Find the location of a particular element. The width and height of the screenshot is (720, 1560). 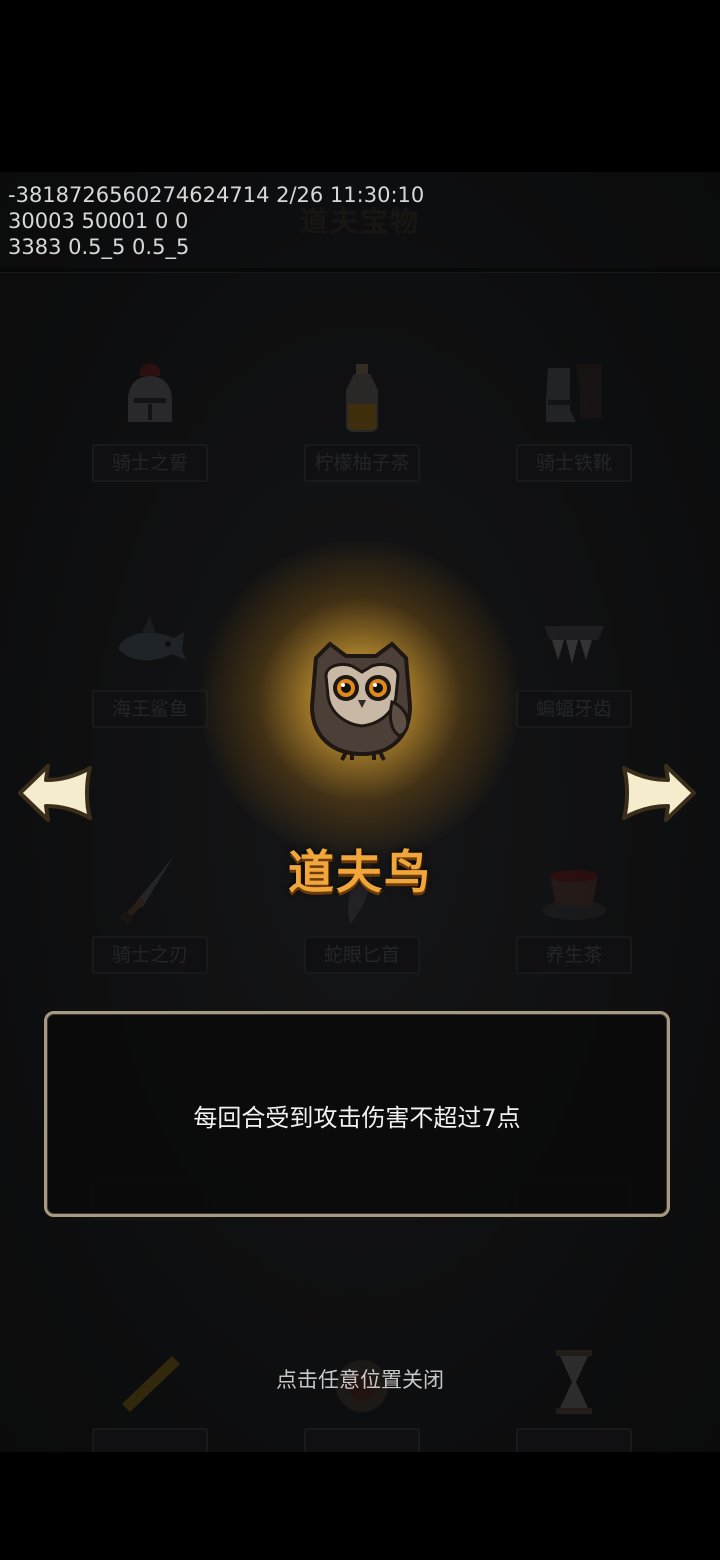

description-panel: 每回合受到攻击伤害不超过7点 is located at coordinates (357, 1114).